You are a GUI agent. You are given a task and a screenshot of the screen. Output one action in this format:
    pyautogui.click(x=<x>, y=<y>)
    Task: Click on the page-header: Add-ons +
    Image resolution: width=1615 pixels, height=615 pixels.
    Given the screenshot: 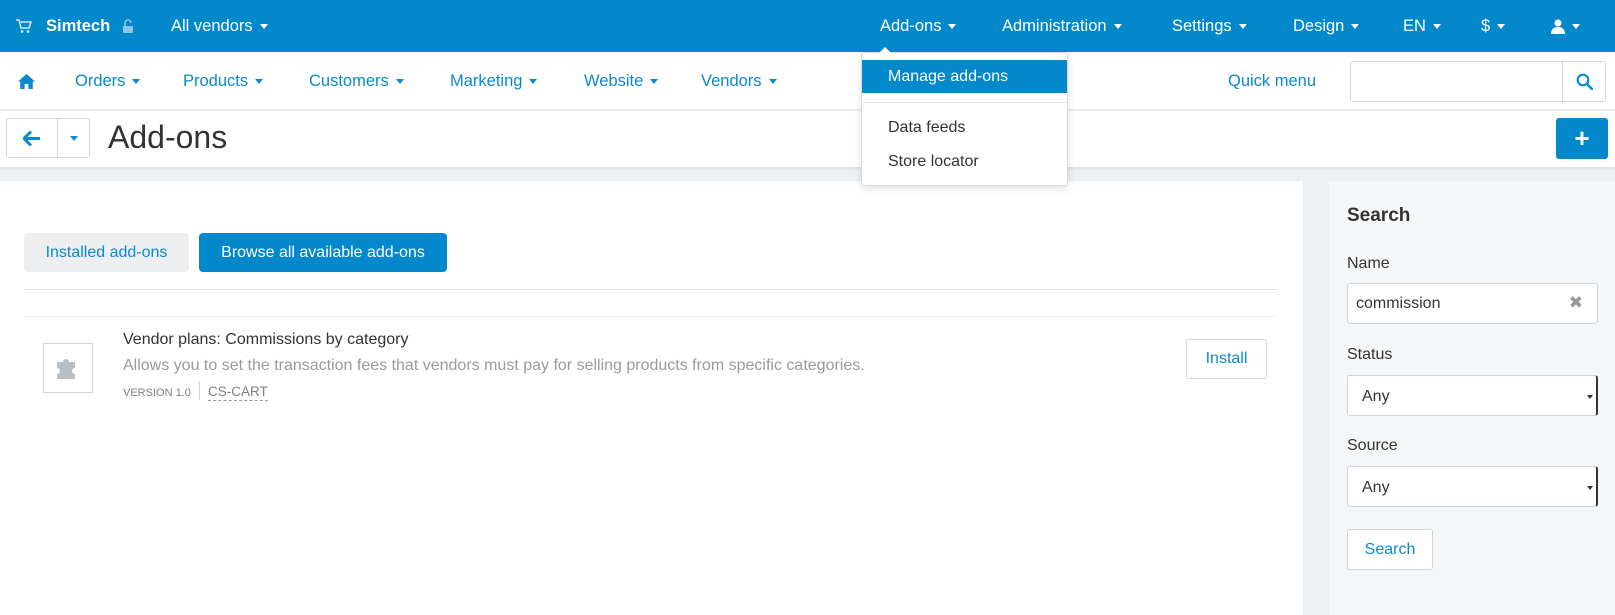 What is the action you would take?
    pyautogui.click(x=807, y=139)
    